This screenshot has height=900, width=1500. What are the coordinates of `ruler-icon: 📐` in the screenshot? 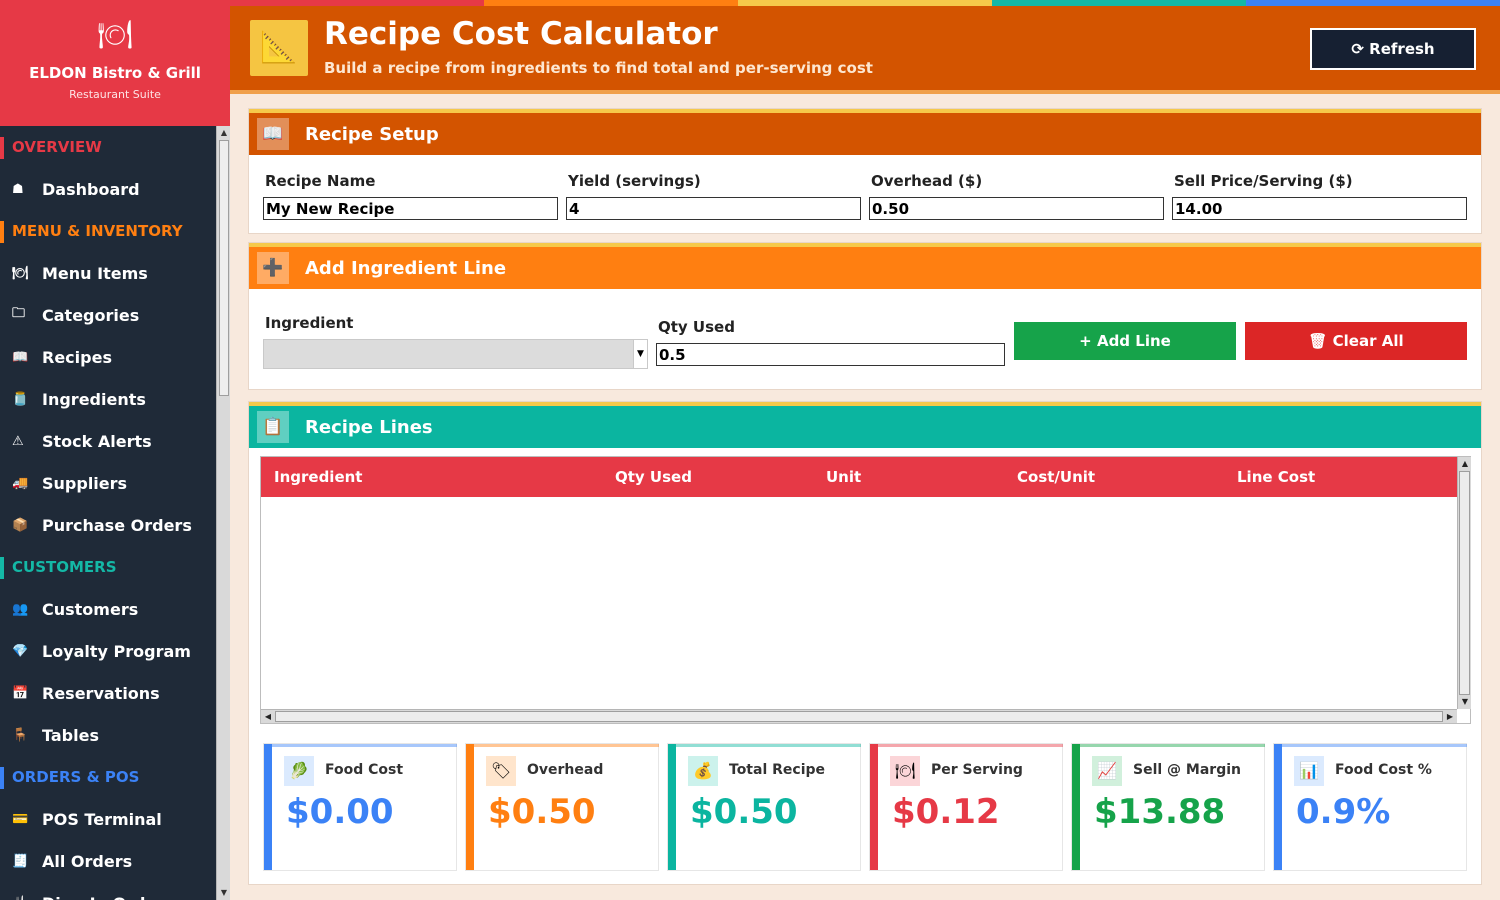 It's located at (279, 48).